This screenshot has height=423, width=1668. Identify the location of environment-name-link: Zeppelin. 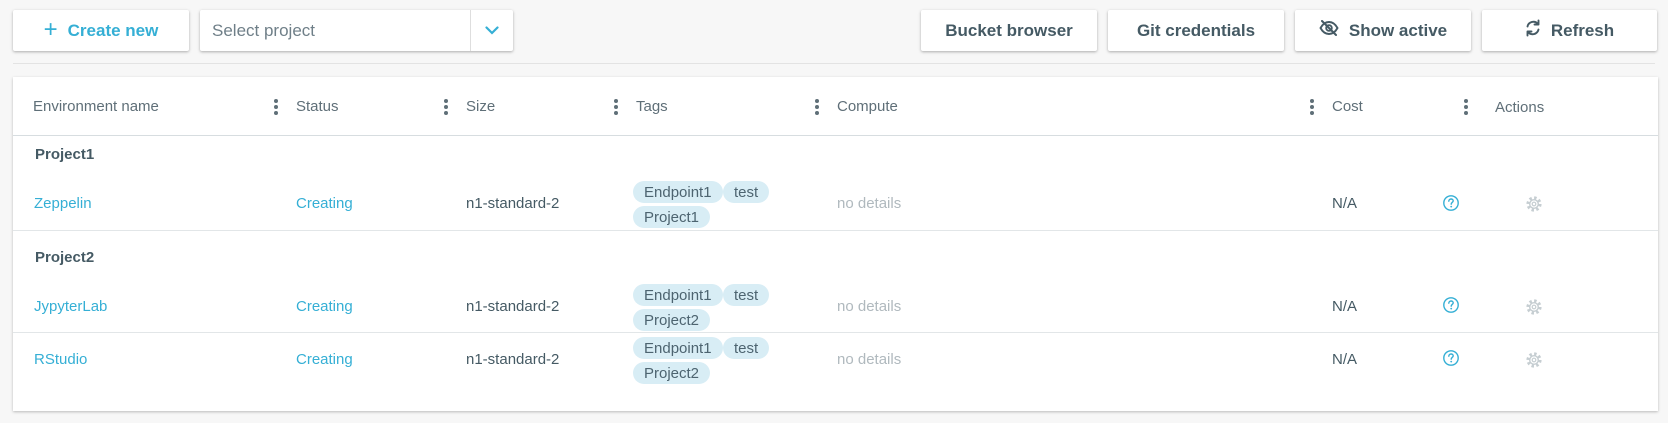
(63, 203).